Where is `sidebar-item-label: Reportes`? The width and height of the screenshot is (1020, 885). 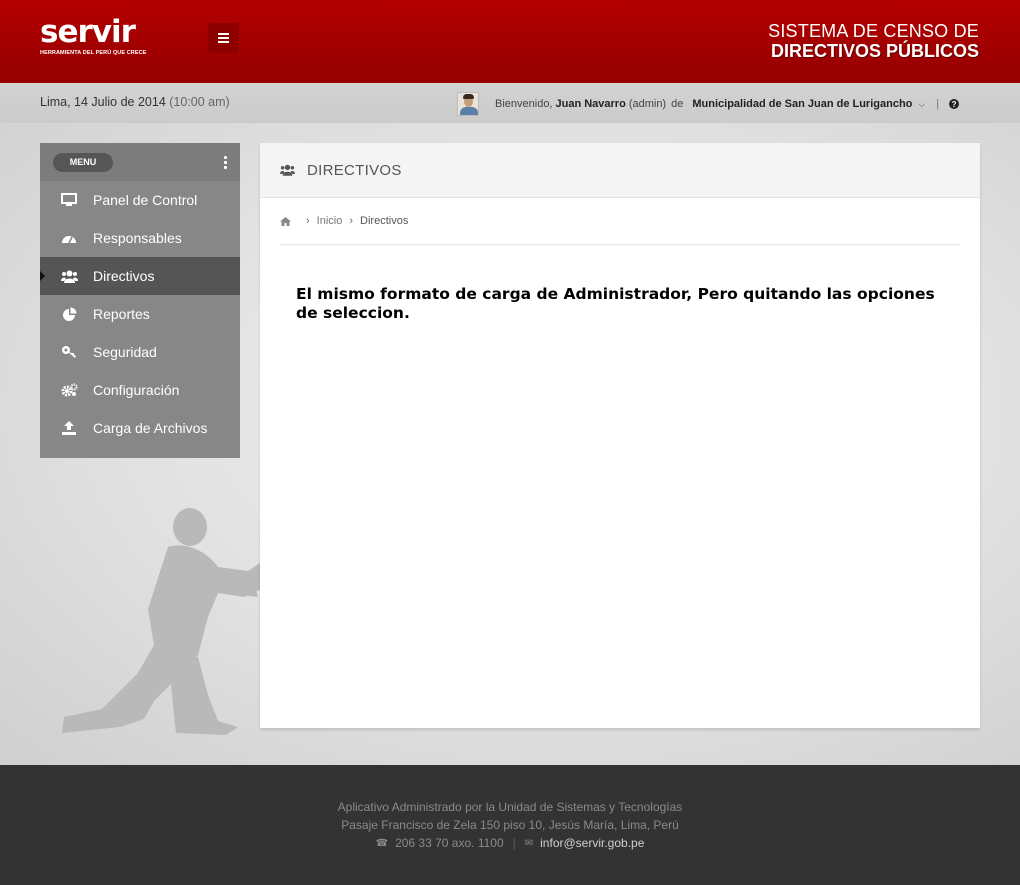 sidebar-item-label: Reportes is located at coordinates (121, 314).